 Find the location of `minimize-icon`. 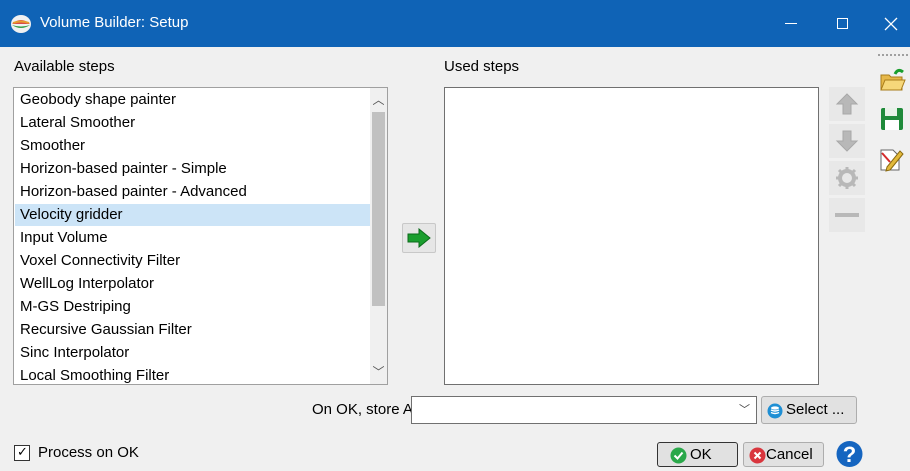

minimize-icon is located at coordinates (791, 23).